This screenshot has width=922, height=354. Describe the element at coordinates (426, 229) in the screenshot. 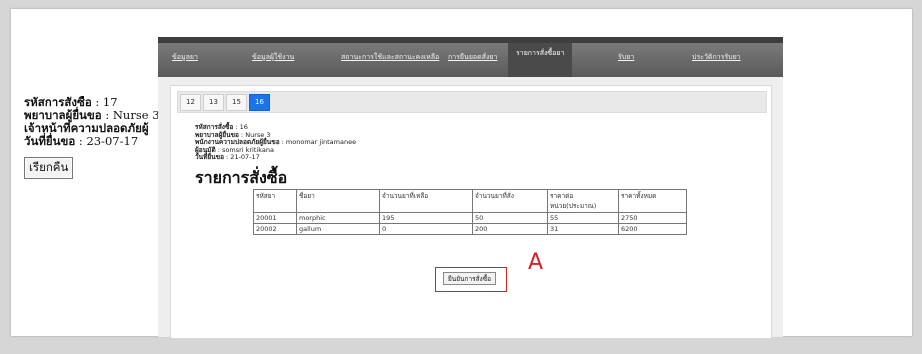

I see `cell-remaining: 0` at that location.